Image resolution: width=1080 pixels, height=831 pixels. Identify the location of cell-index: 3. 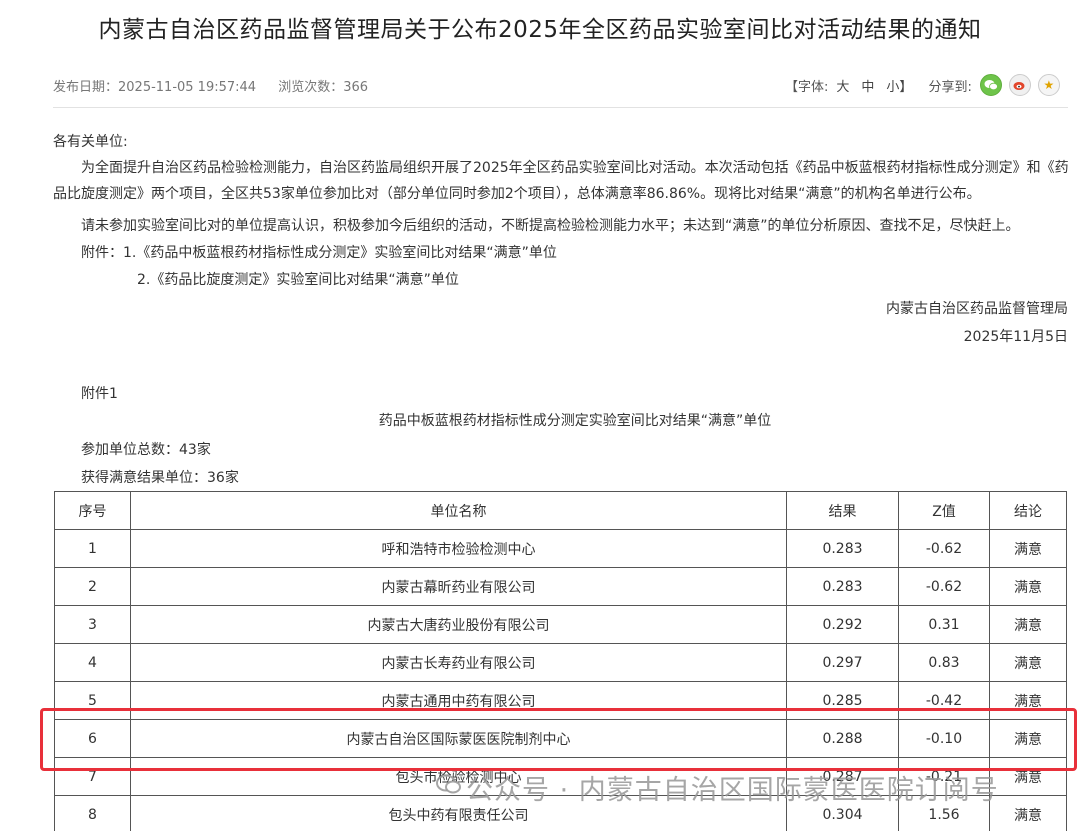
(92, 624).